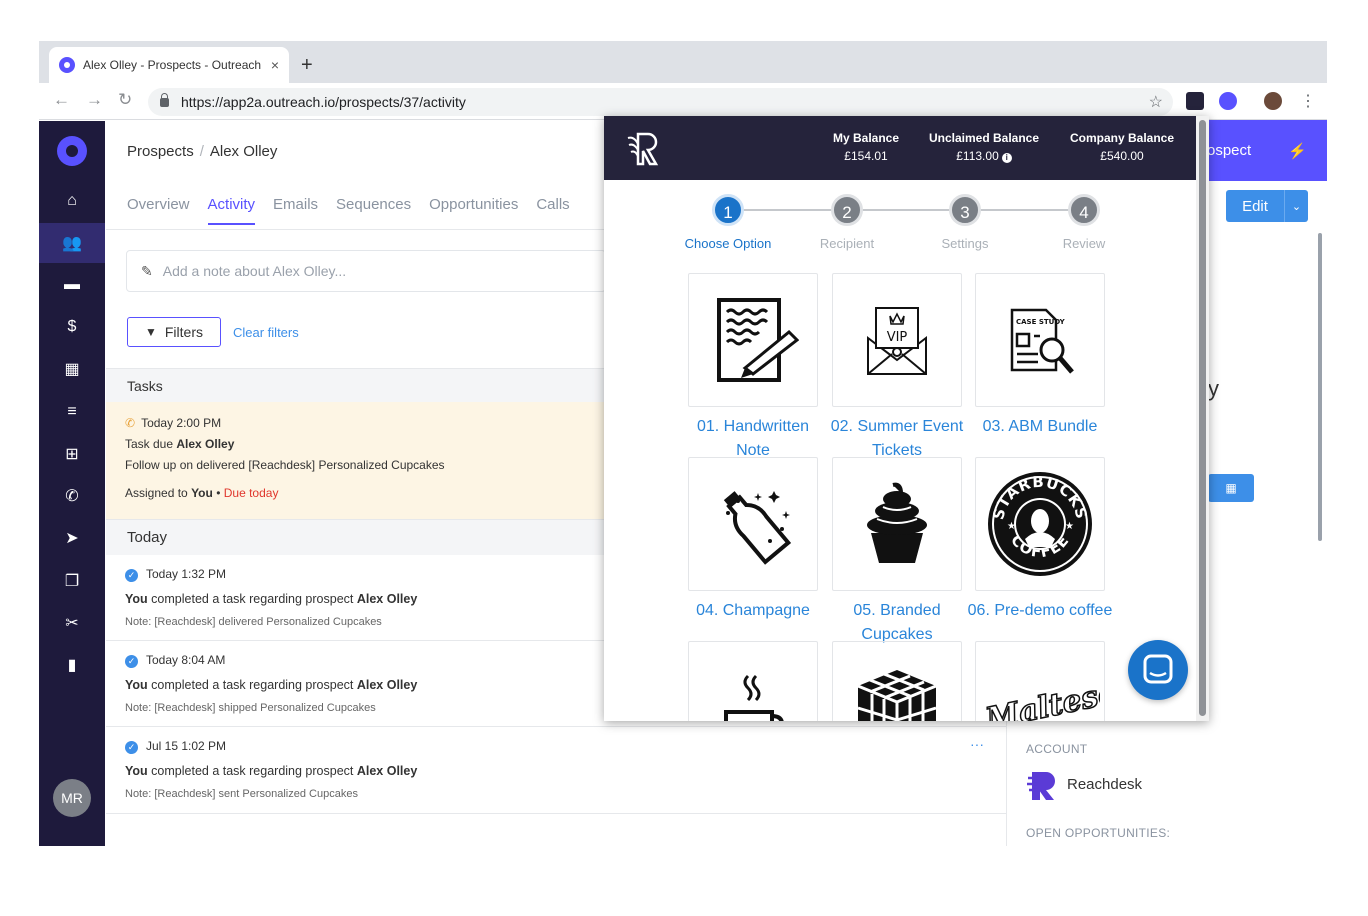 The height and width of the screenshot is (916, 1368). I want to click on account-name-link: Reachdesk, so click(1104, 784).